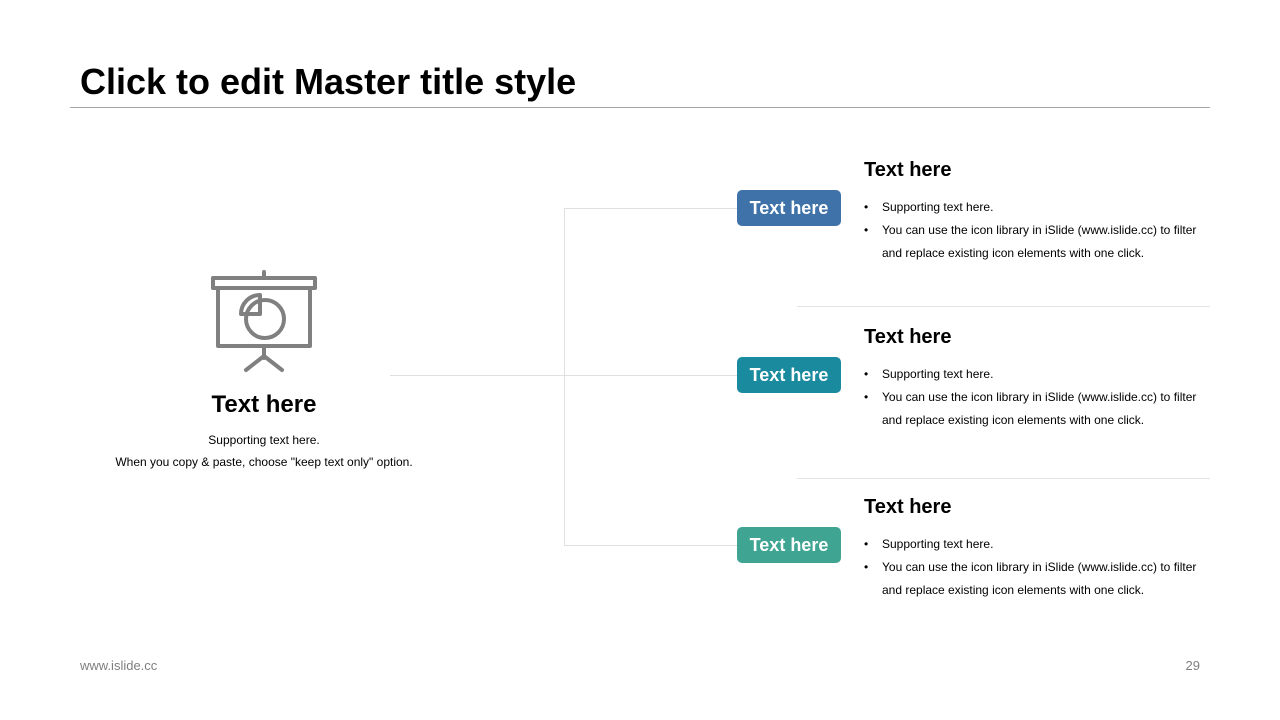  What do you see at coordinates (264, 404) in the screenshot?
I see `center-heading: Text here` at bounding box center [264, 404].